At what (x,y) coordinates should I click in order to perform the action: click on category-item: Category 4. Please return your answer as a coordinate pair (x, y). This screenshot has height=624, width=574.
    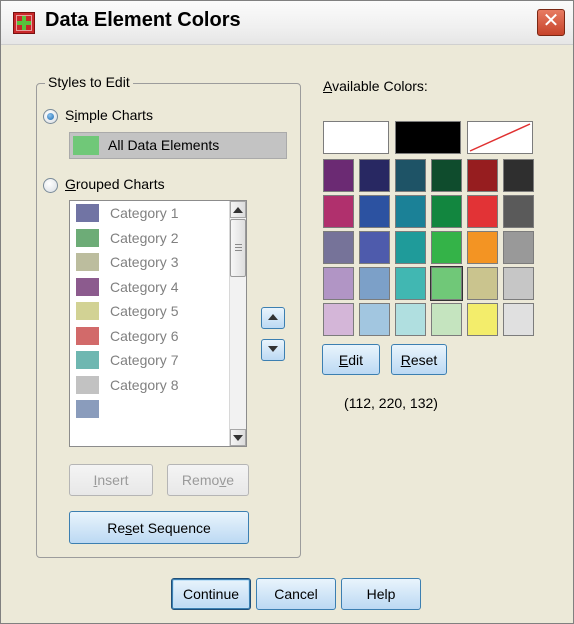
    Looking at the image, I should click on (158, 287).